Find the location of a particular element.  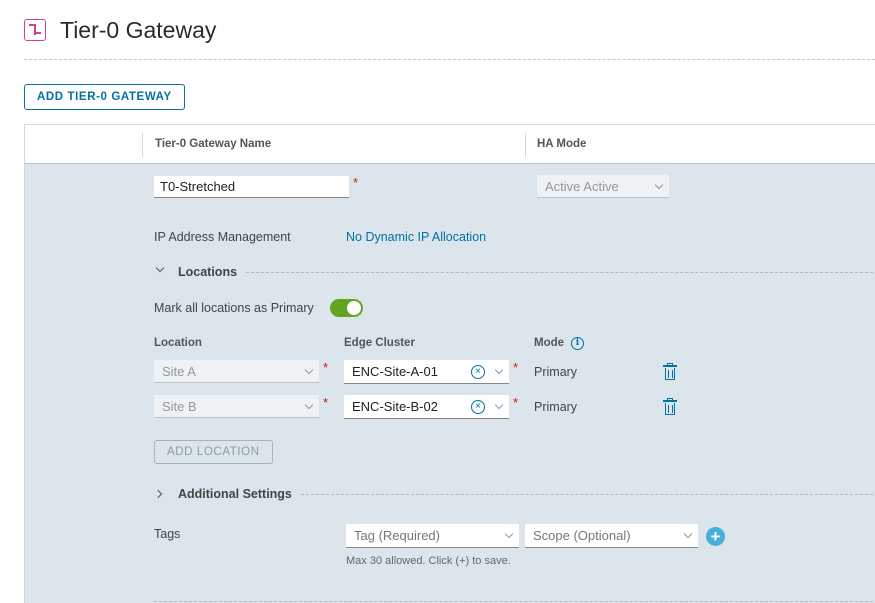

grid-header: Tier-0 Gateway Name HA Mode is located at coordinates (450, 144).